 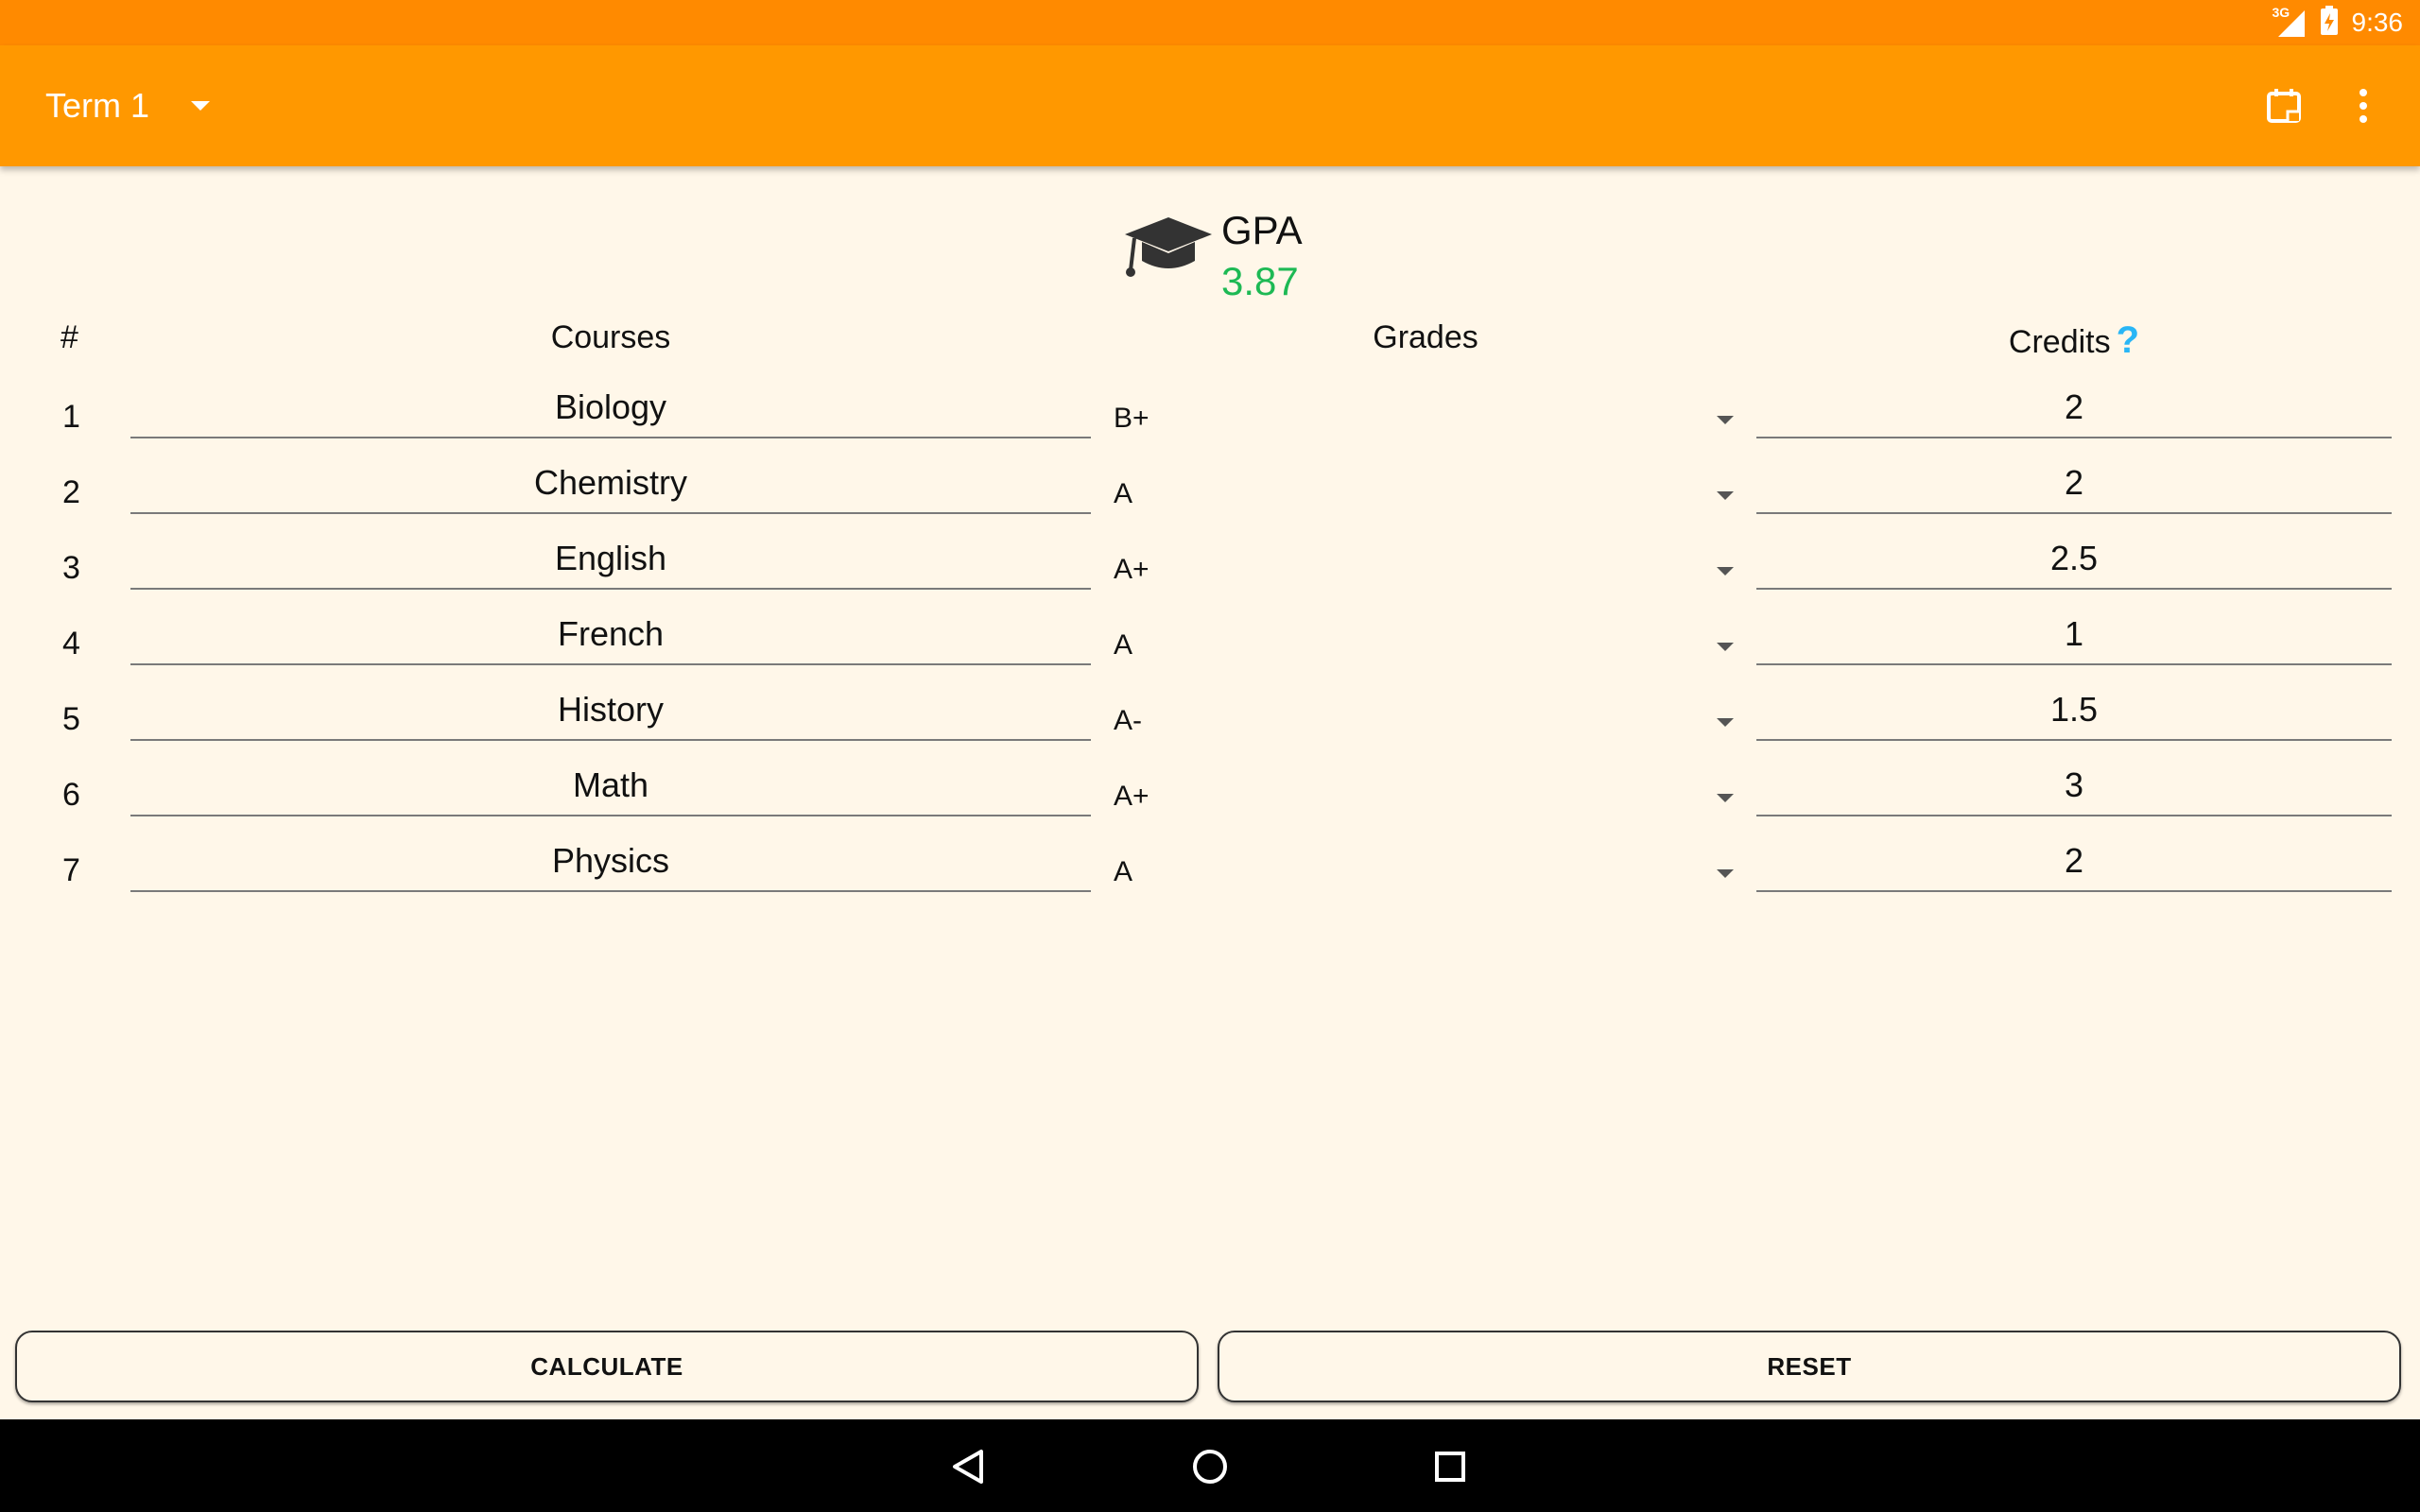 I want to click on table-row: 5 History A- 1.5, so click(x=1210, y=720).